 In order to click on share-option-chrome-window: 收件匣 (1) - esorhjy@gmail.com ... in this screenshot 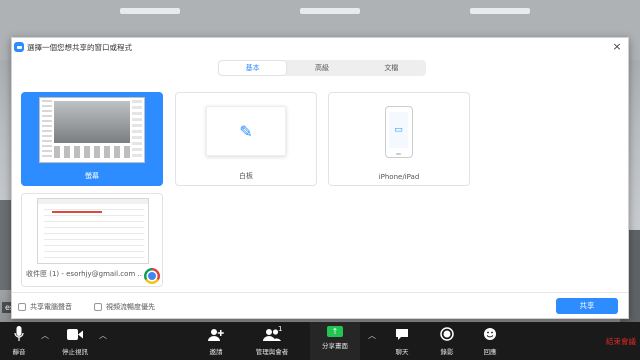, I will do `click(92, 240)`.